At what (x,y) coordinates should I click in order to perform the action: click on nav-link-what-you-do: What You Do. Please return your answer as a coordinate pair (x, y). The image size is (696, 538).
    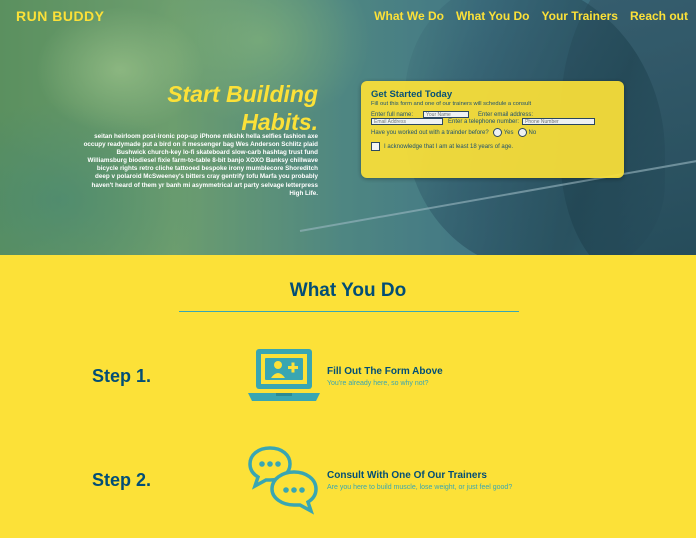
    Looking at the image, I should click on (493, 16).